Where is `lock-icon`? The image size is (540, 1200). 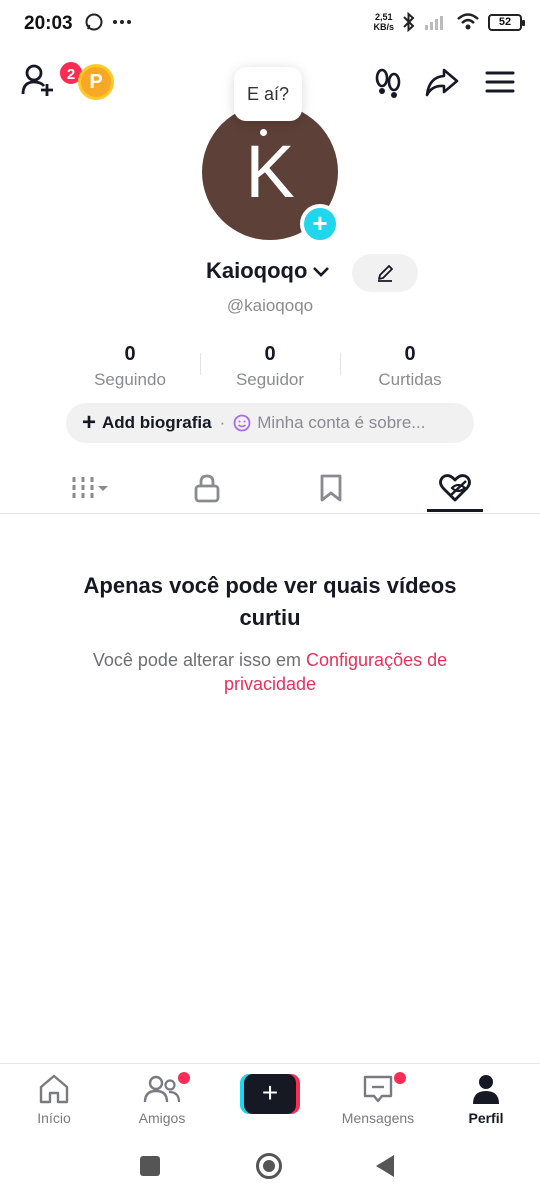
lock-icon is located at coordinates (207, 488).